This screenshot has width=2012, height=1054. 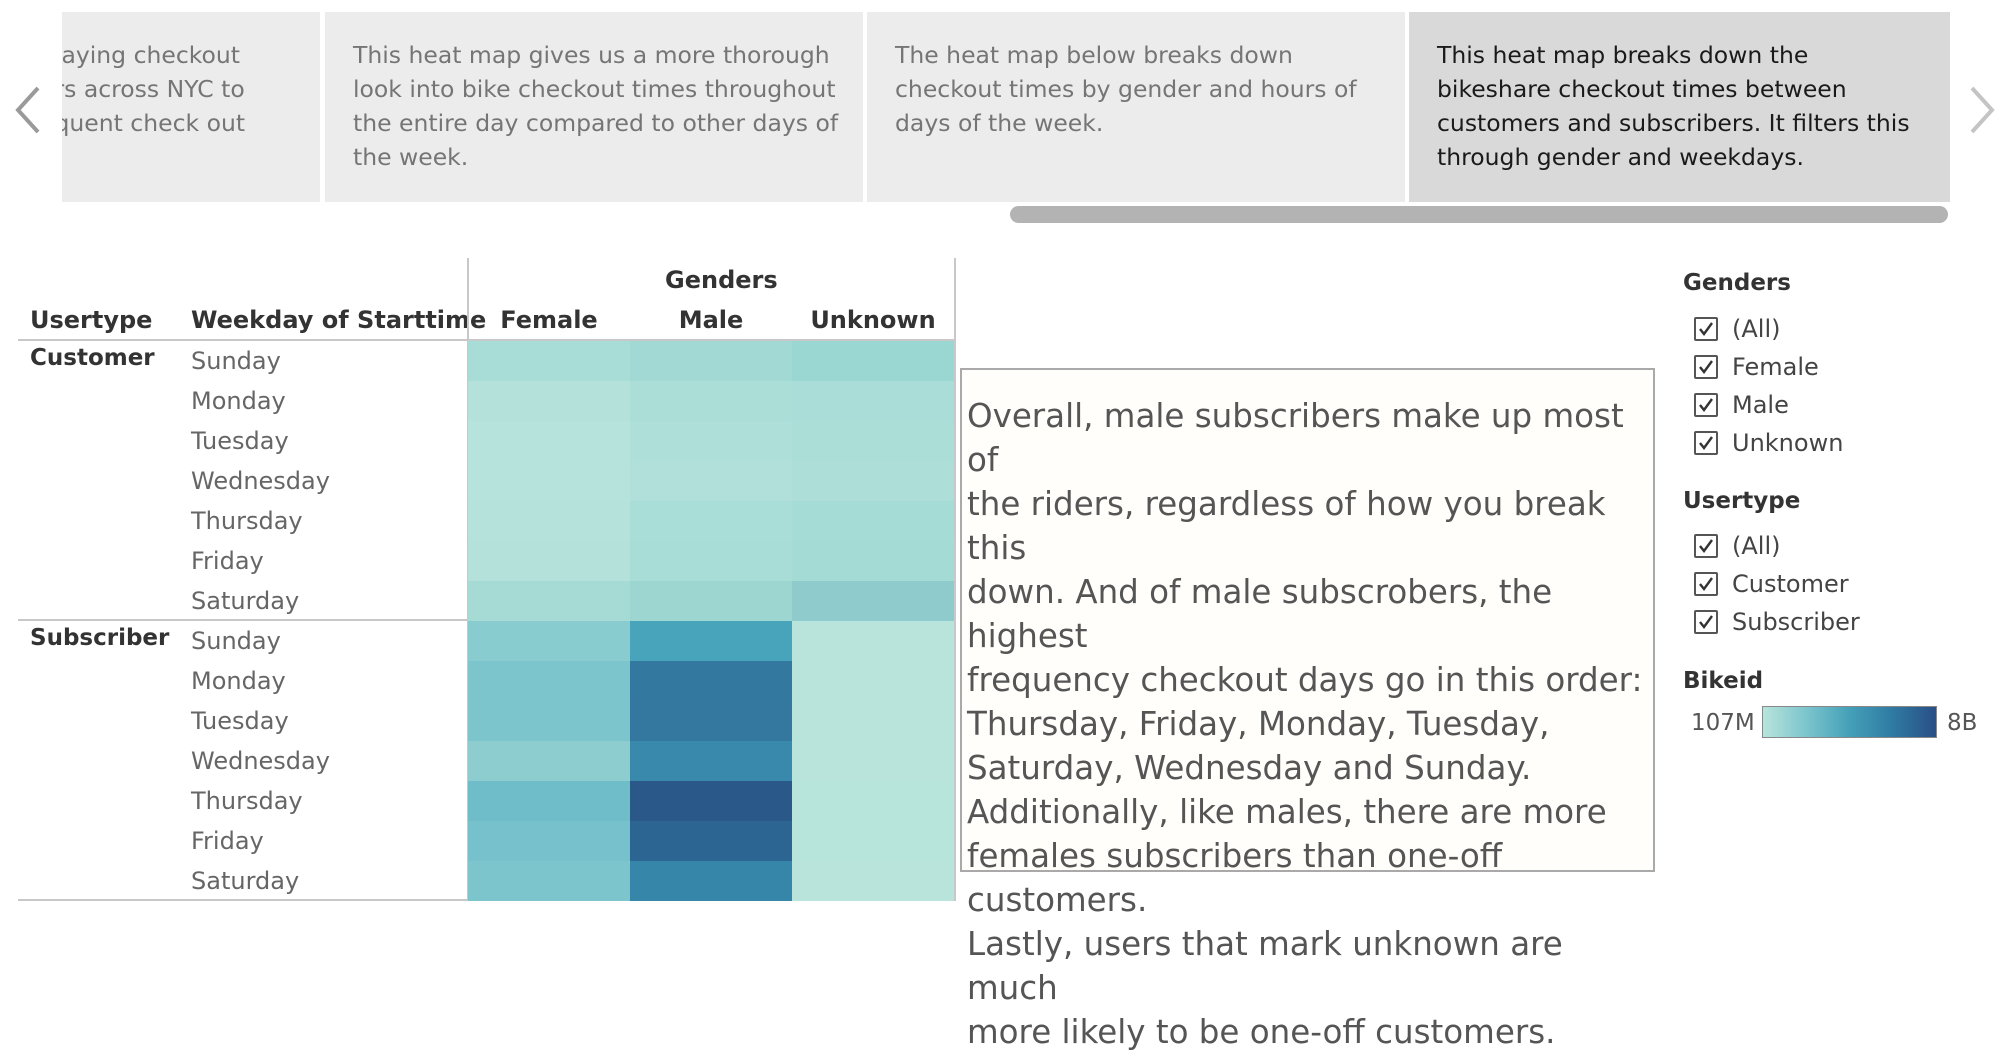 What do you see at coordinates (873, 801) in the screenshot?
I see `heatmap-cell-subscriber-thursday-unknown` at bounding box center [873, 801].